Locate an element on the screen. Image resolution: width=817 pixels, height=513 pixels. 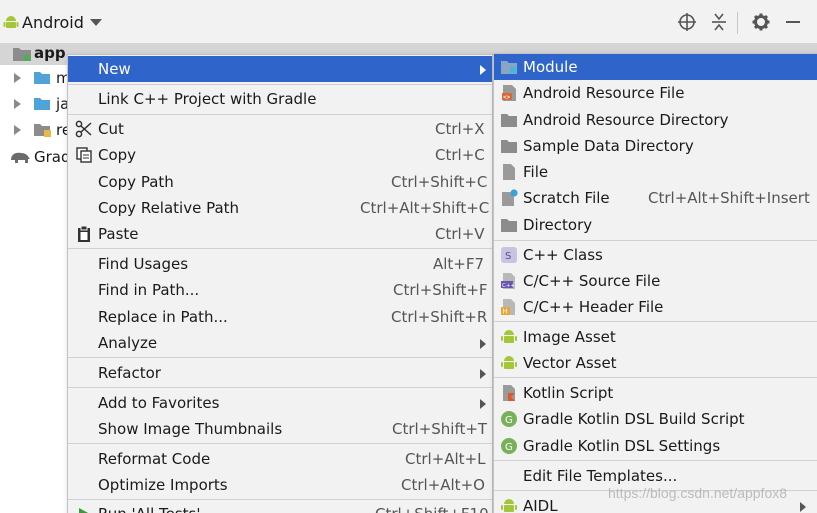
menu-item-gradle-kotlin-dsl-settings: G Gradle Kotlin DSL Settings is located at coordinates (655, 446).